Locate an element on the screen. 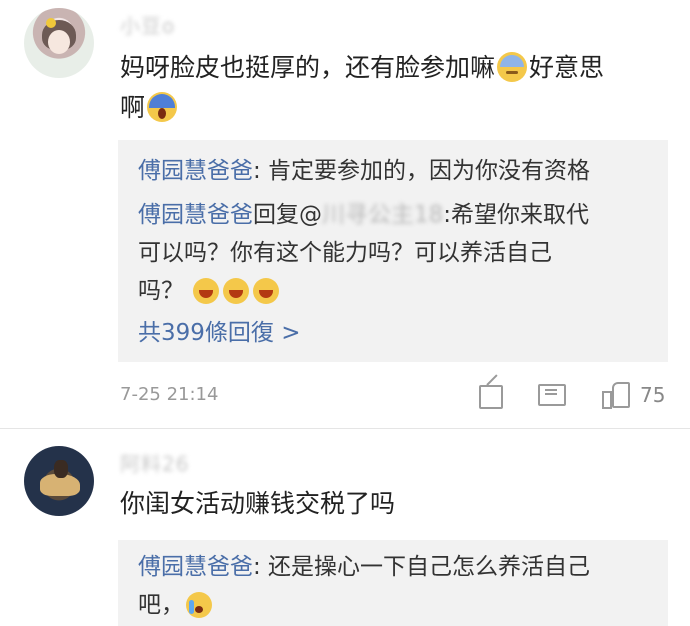  user-avatar is located at coordinates (59, 481).